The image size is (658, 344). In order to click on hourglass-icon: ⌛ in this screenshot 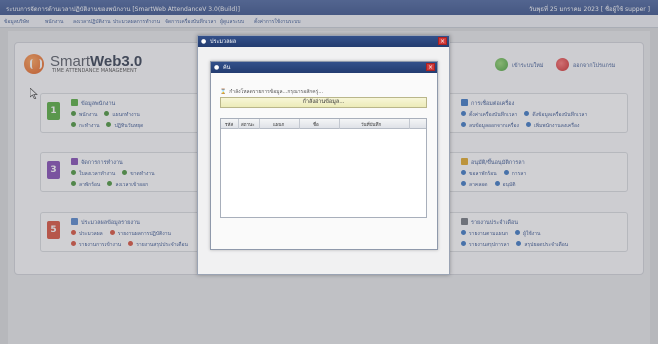, I will do `click(223, 92)`.